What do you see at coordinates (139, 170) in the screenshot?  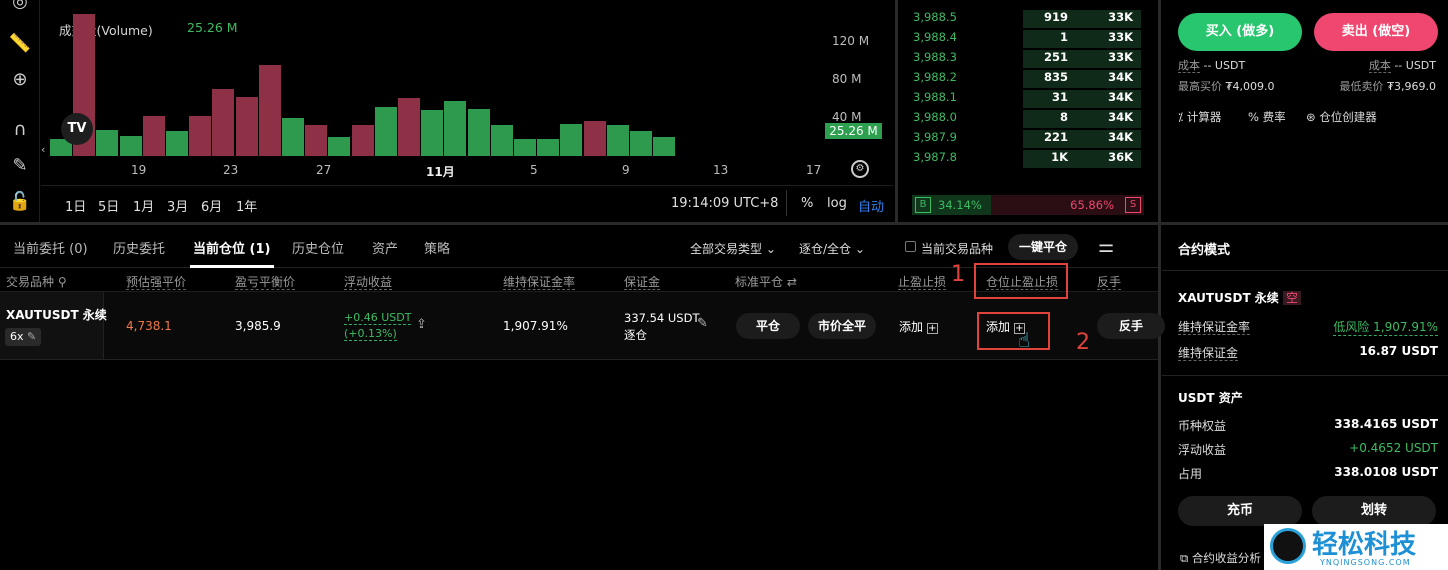 I see `x-tick: 19` at bounding box center [139, 170].